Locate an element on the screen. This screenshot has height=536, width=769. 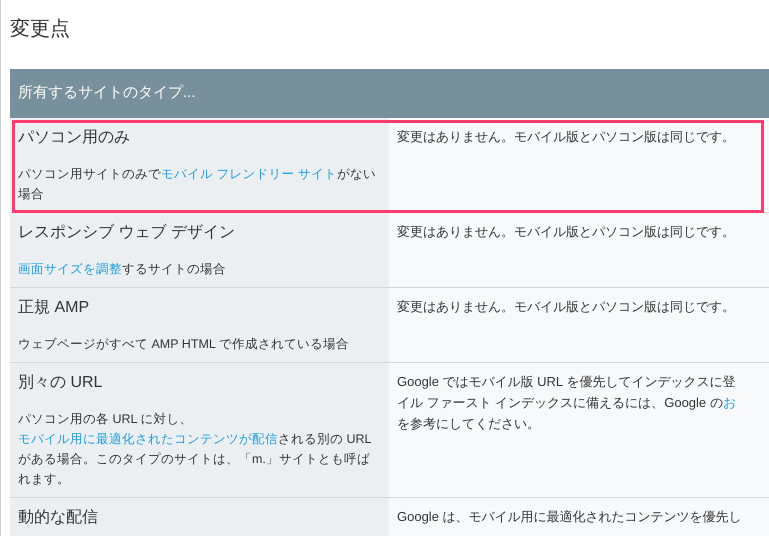
page-title: 変更点 is located at coordinates (40, 29).